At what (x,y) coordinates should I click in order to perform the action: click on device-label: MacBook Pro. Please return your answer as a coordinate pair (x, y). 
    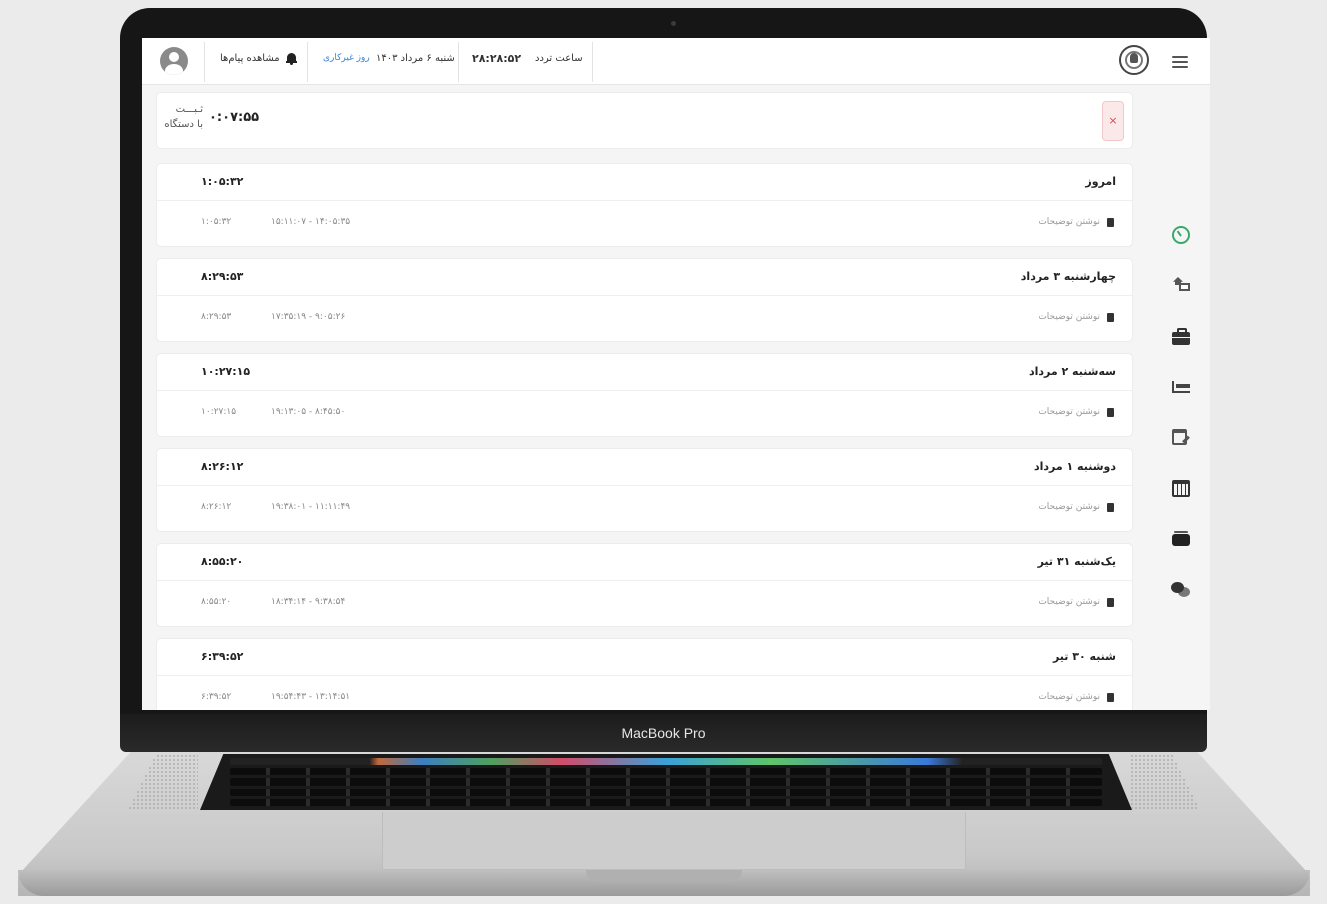
    Looking at the image, I should click on (663, 733).